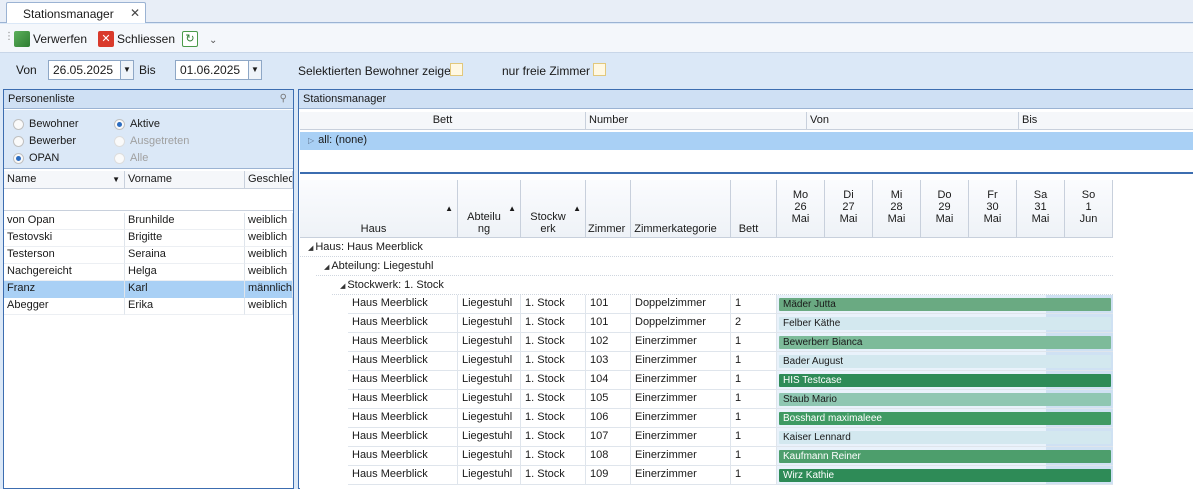 This screenshot has width=1193, height=489. What do you see at coordinates (18, 124) in the screenshot?
I see `radio-bewohner` at bounding box center [18, 124].